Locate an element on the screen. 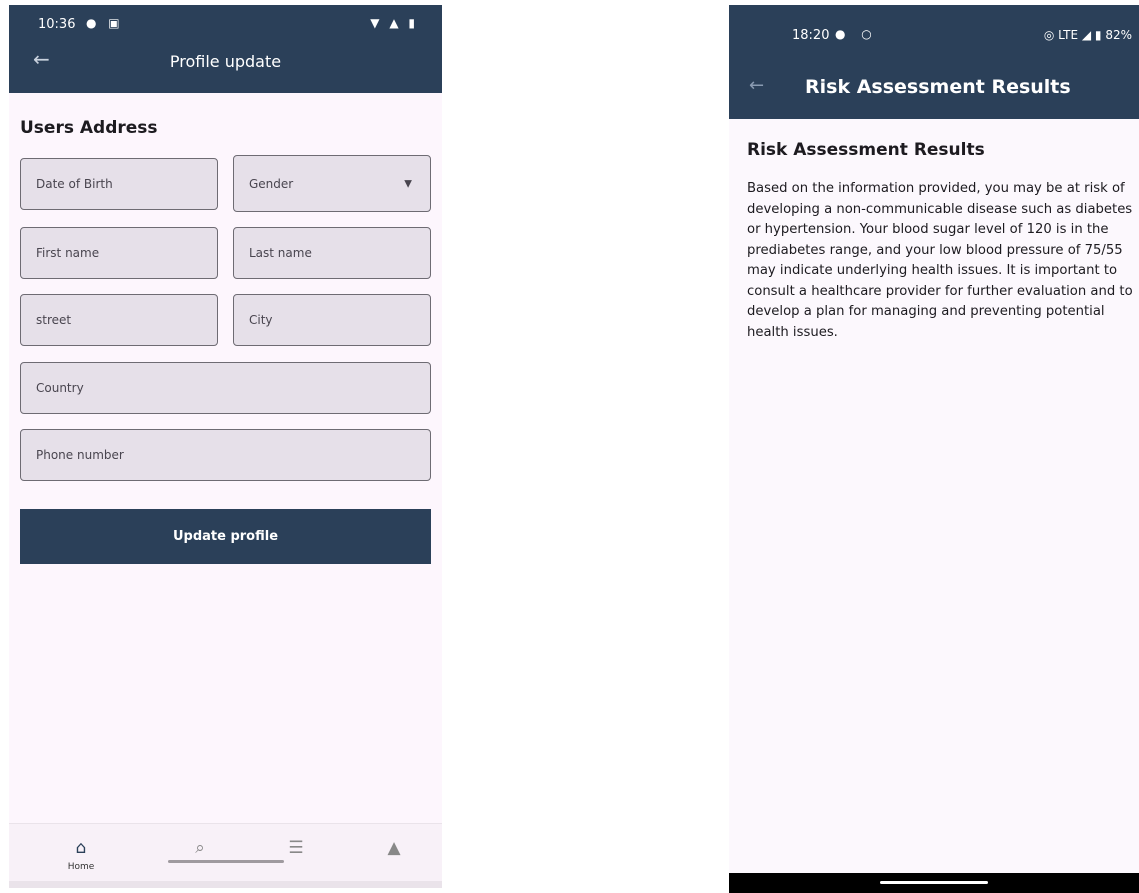 The height and width of the screenshot is (893, 1139). status-bar: 10:36 ● ▣ ▼ ▲ ▮ is located at coordinates (228, 26).